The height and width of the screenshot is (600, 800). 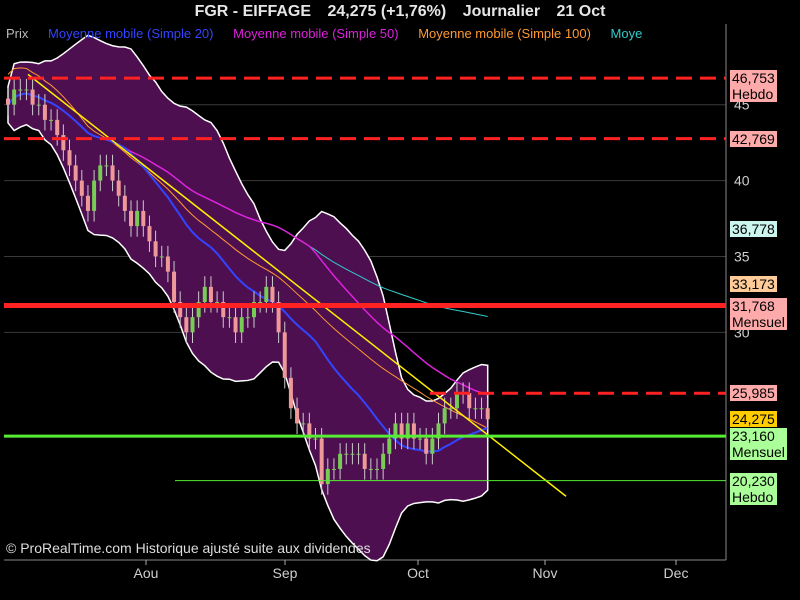 I want to click on level-label-0: 46,753 Hebdo, so click(x=753, y=86).